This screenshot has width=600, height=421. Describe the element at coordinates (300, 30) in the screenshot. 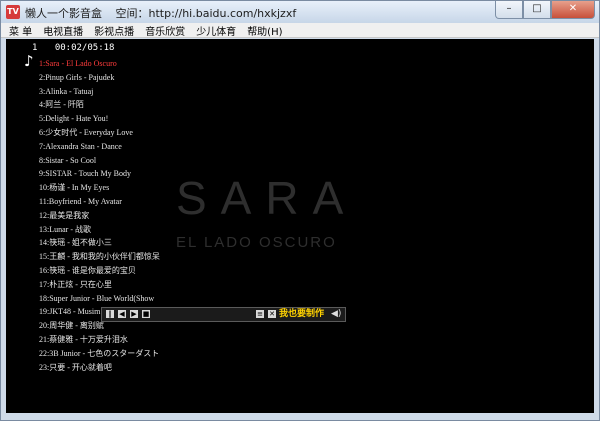

I see `menu-bar: 菜 单 电视直播 影视点播 音乐欣赏 少儿体育 帮助(H)` at that location.